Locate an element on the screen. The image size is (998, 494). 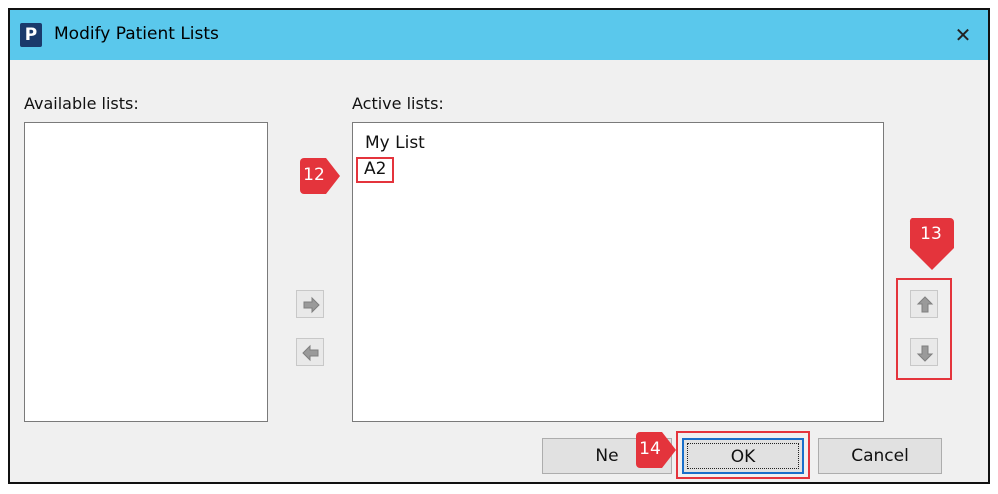
callout-14: 14 is located at coordinates (657, 461).